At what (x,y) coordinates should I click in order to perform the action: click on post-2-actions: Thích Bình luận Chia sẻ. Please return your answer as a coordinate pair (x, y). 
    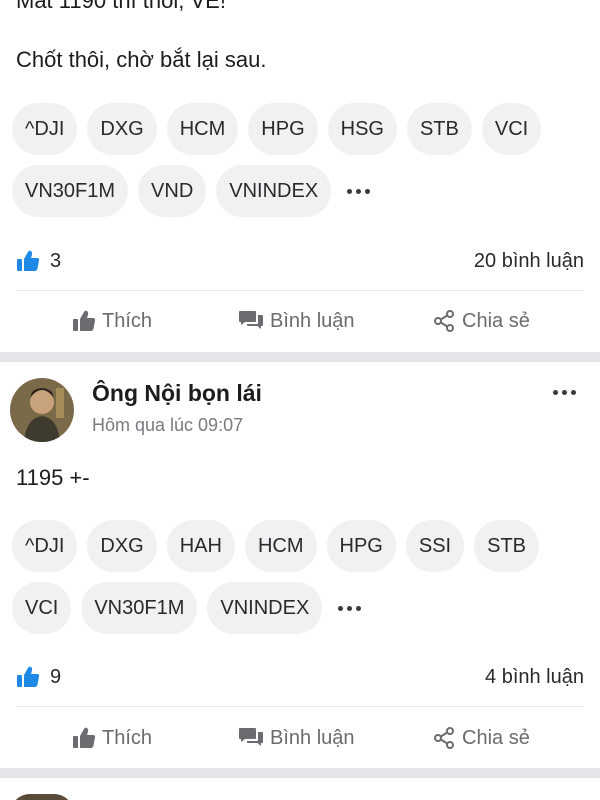
    Looking at the image, I should click on (300, 738).